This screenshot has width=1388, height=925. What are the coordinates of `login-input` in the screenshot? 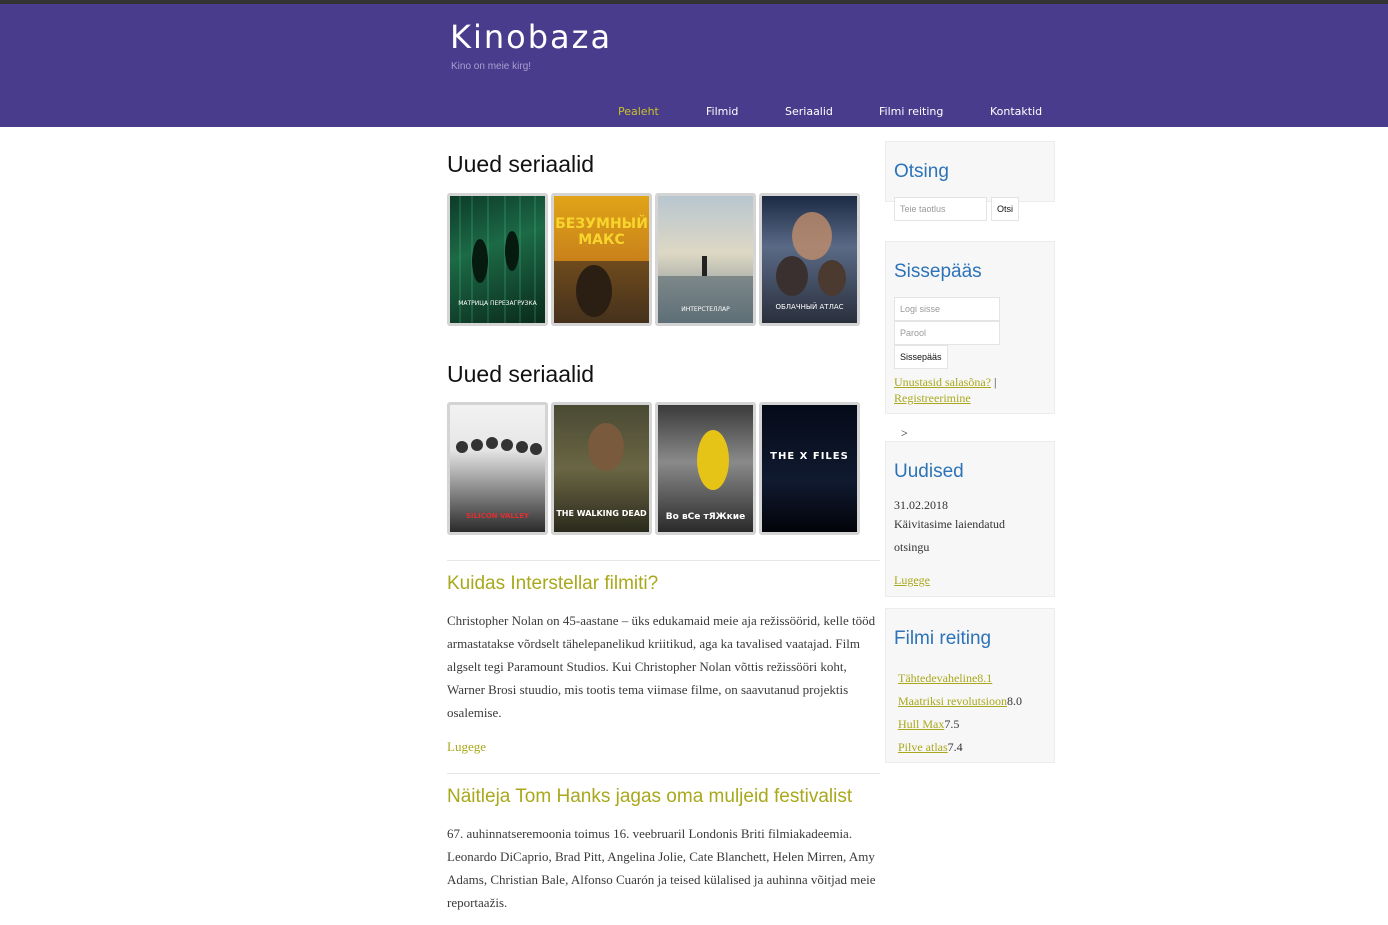 It's located at (947, 309).